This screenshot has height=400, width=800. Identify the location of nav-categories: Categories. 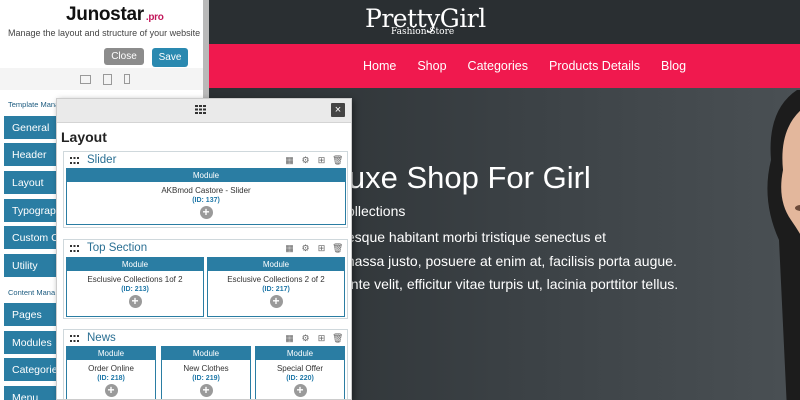
(498, 66).